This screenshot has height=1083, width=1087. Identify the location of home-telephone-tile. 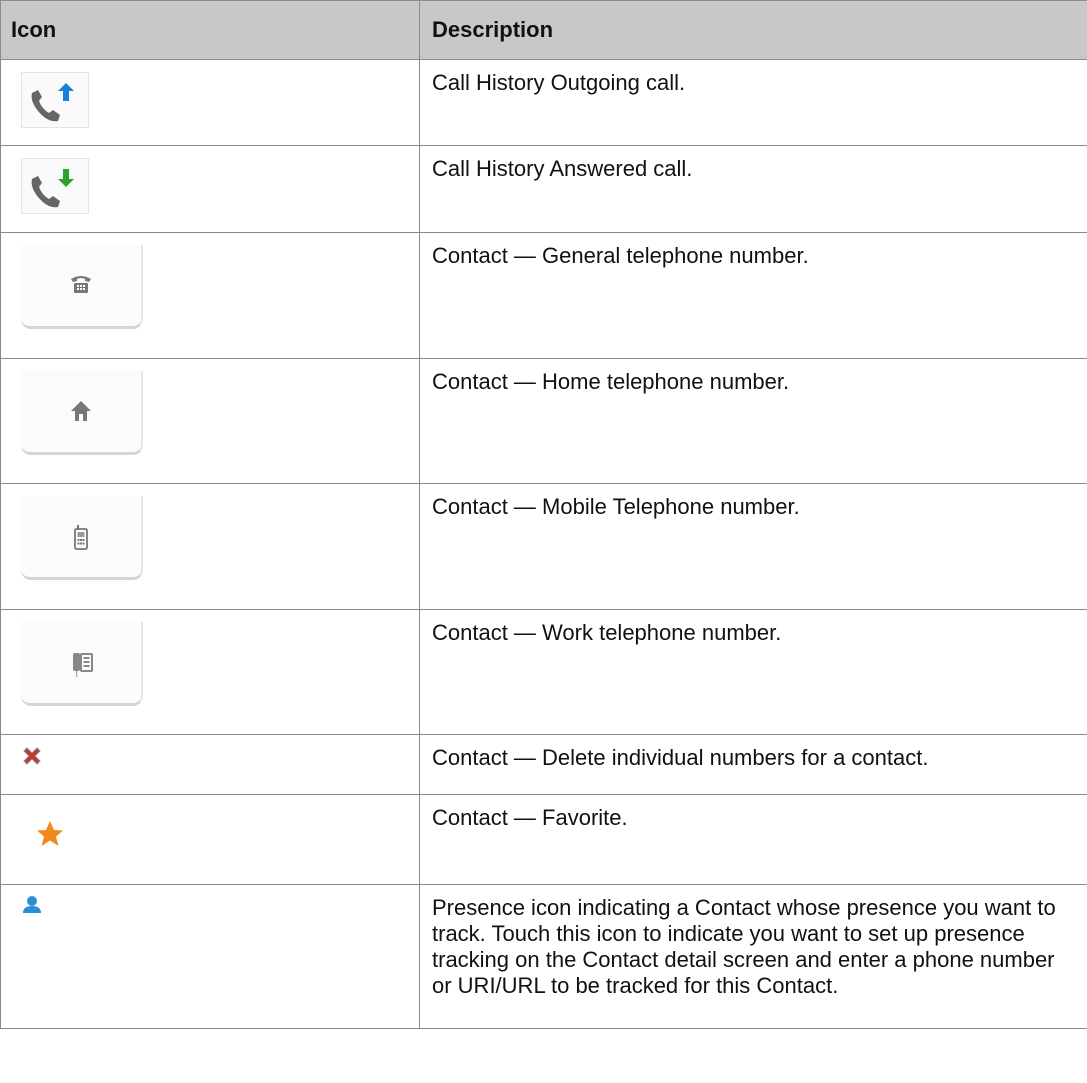
(82, 413).